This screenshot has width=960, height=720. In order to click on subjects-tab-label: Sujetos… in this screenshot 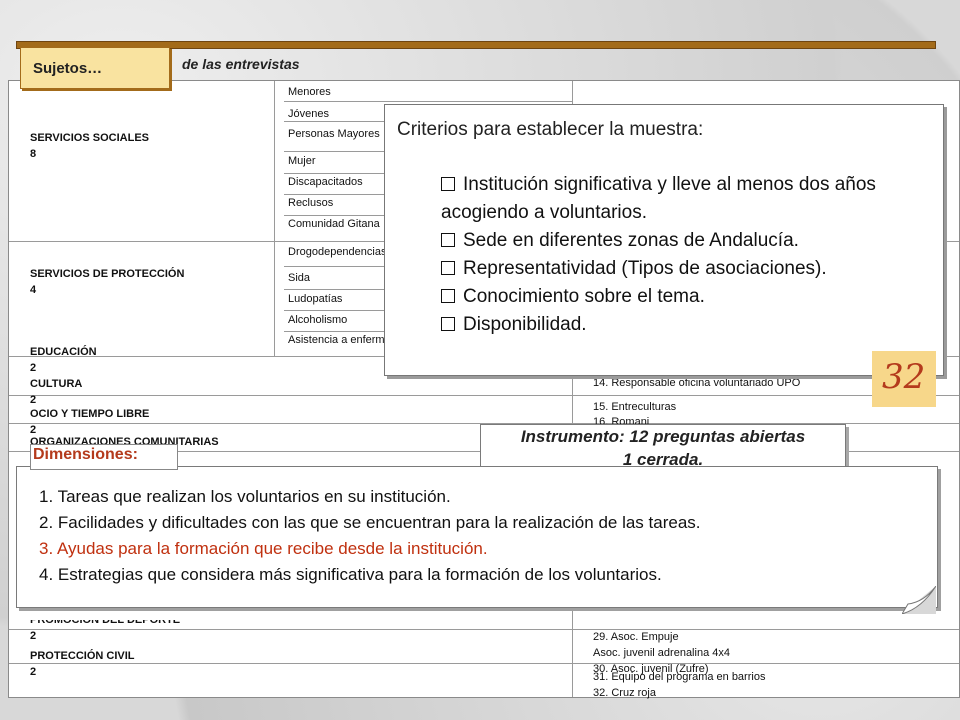, I will do `click(68, 68)`.